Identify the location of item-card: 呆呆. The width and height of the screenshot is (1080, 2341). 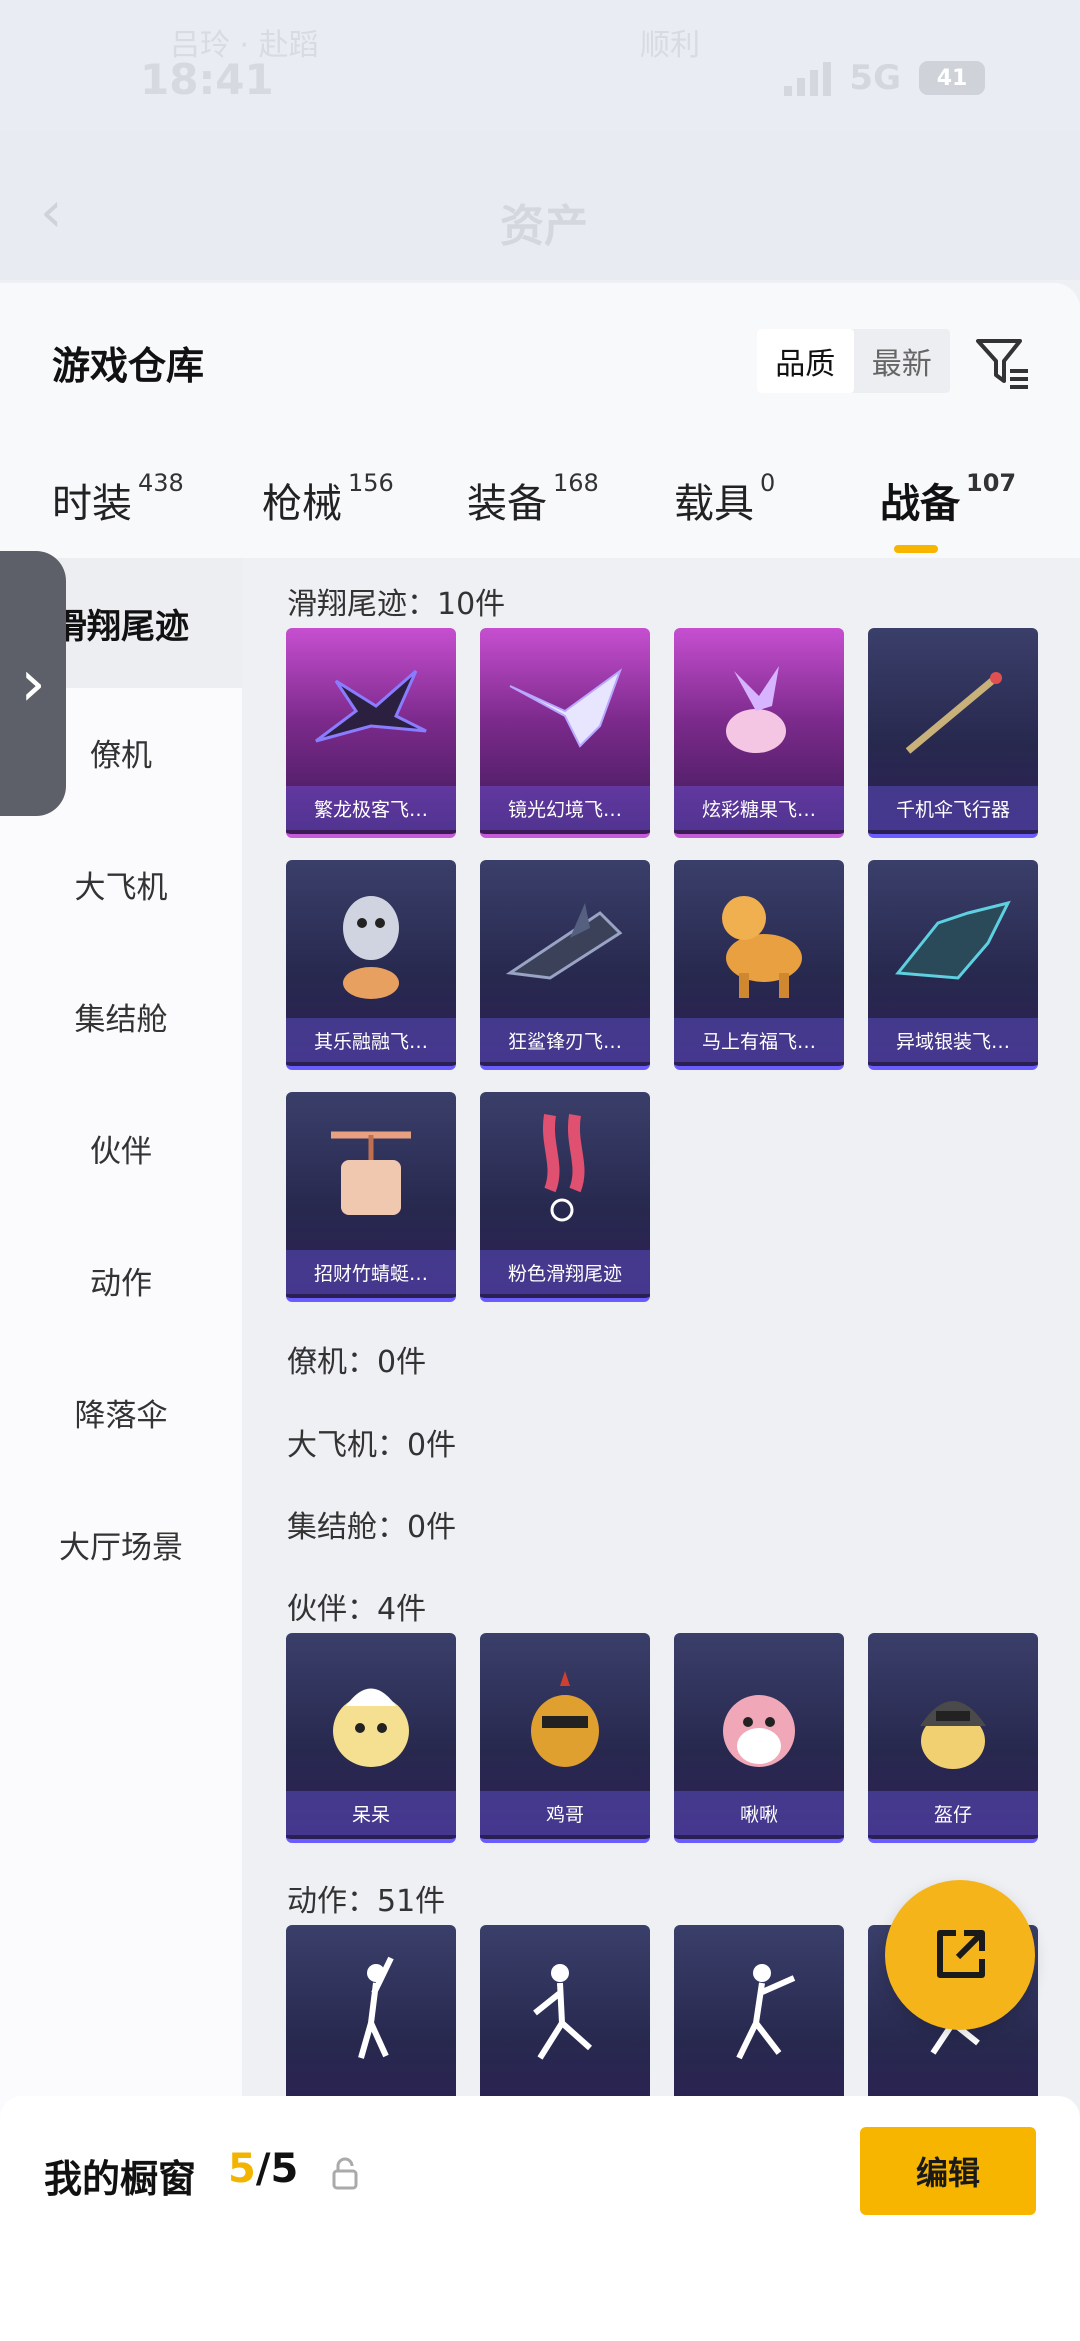
(371, 1738).